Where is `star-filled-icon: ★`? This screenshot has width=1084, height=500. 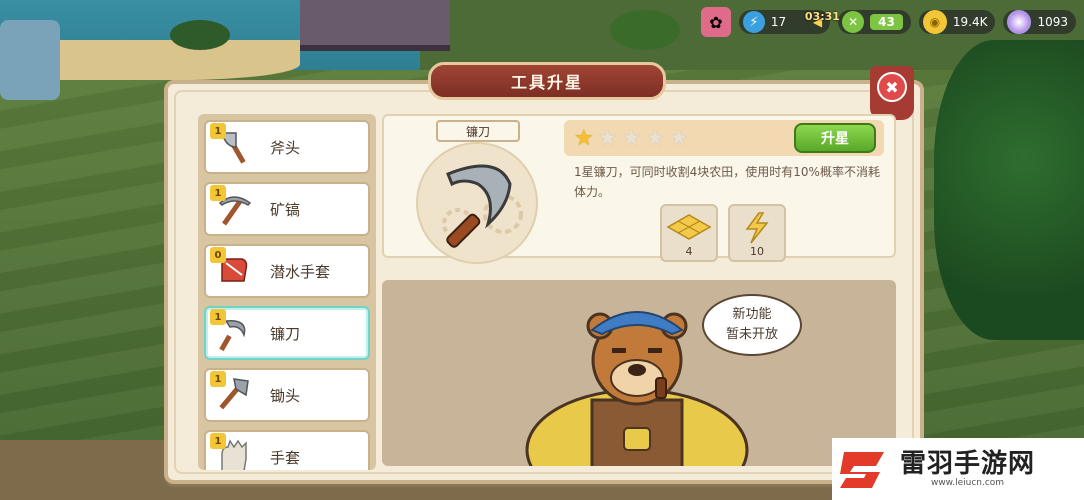 star-filled-icon: ★ is located at coordinates (584, 138).